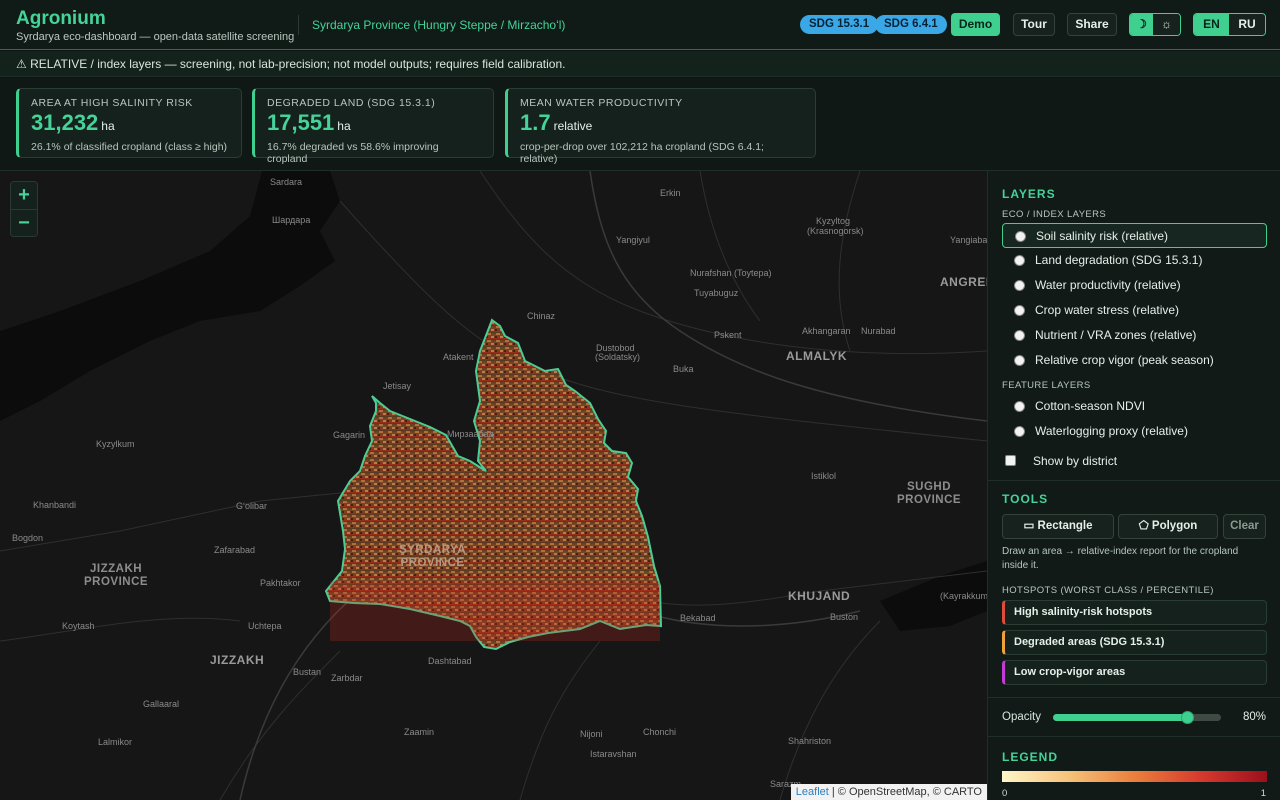 The width and height of the screenshot is (1280, 800). I want to click on layer-waterlogging: Waterlogging proxy (relative), so click(1134, 431).